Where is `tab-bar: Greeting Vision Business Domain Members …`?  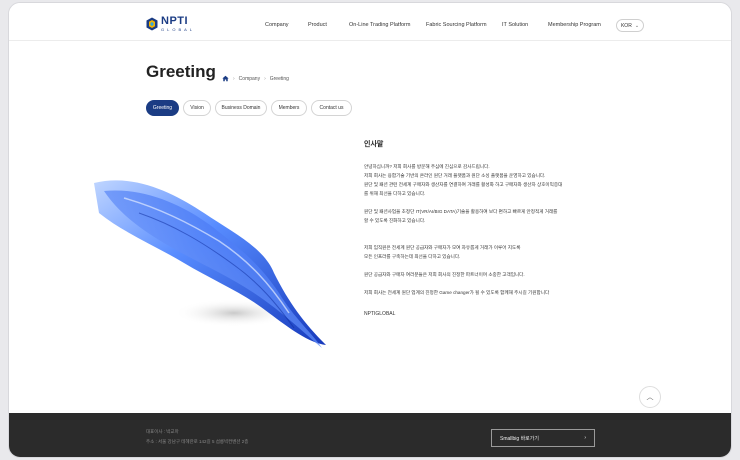 tab-bar: Greeting Vision Business Domain Members … is located at coordinates (249, 108).